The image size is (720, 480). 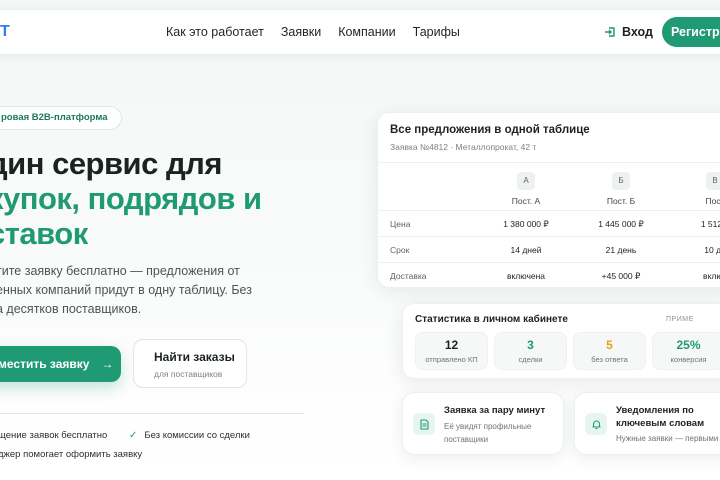 What do you see at coordinates (491, 319) in the screenshot?
I see `stats-title: Статистика в личном кабинете` at bounding box center [491, 319].